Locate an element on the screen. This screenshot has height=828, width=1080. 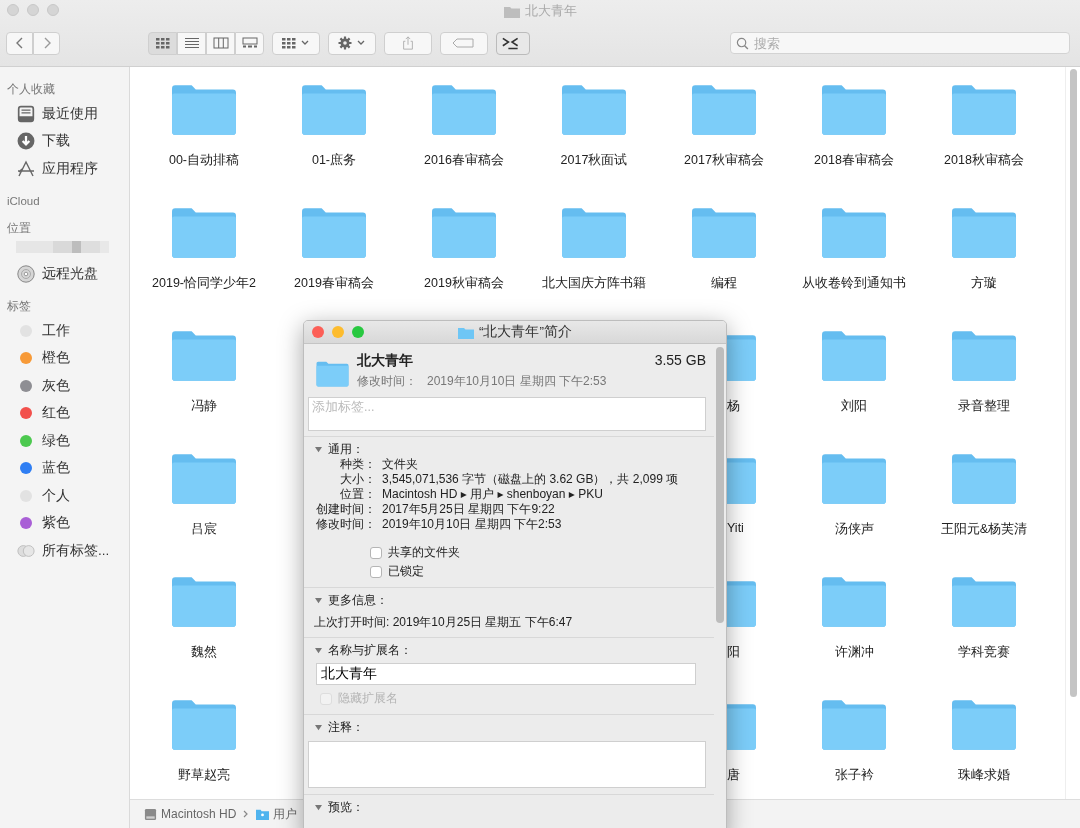
folder-name: 许渊冲 is located at coordinates (854, 652).